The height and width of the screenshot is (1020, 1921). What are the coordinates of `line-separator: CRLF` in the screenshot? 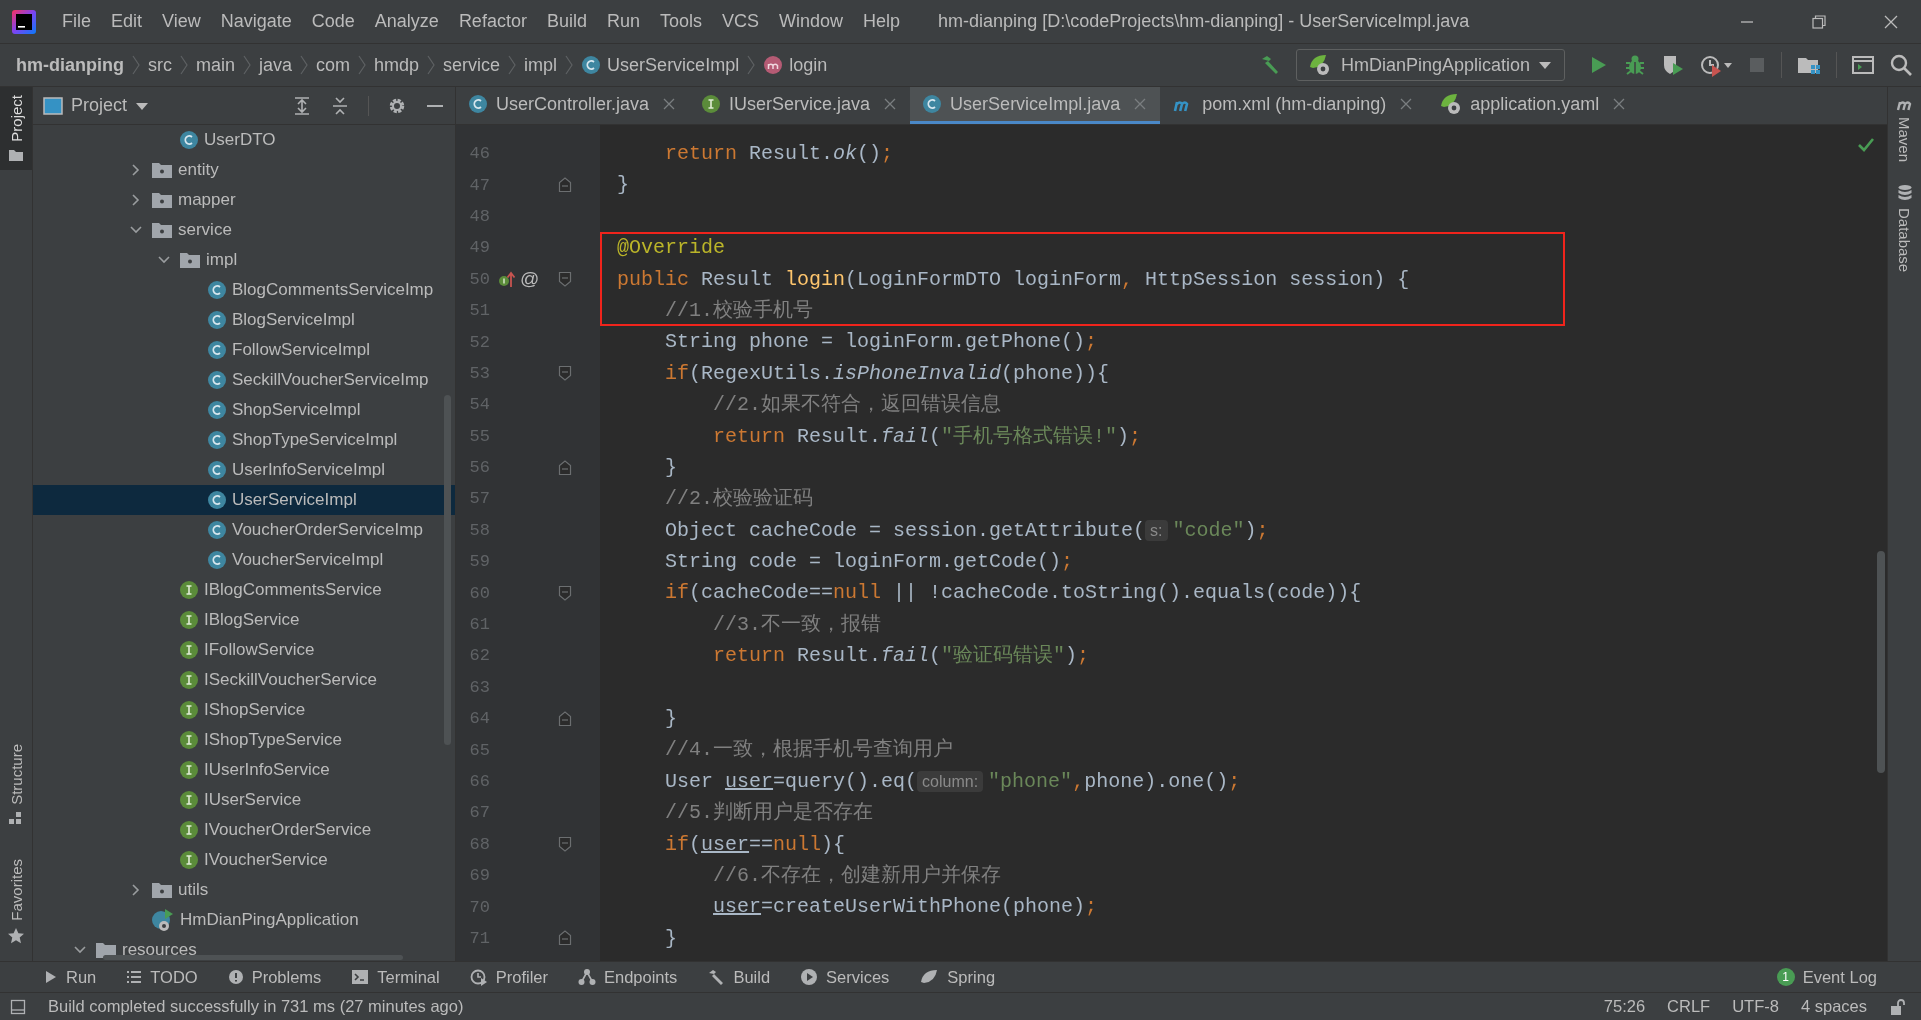 It's located at (1689, 1006).